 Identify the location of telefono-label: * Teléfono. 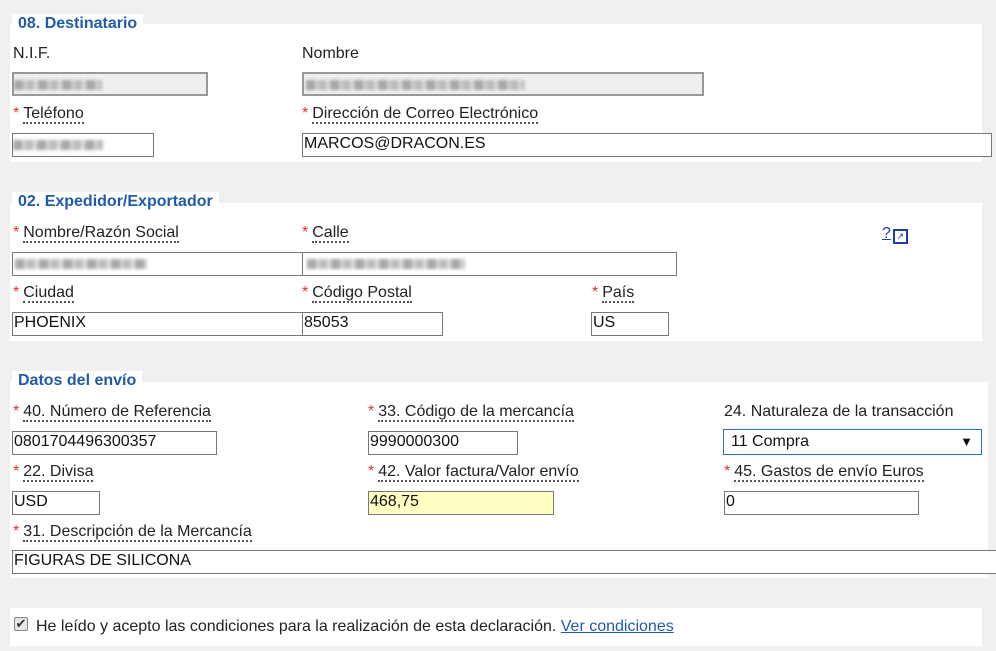
(48, 114).